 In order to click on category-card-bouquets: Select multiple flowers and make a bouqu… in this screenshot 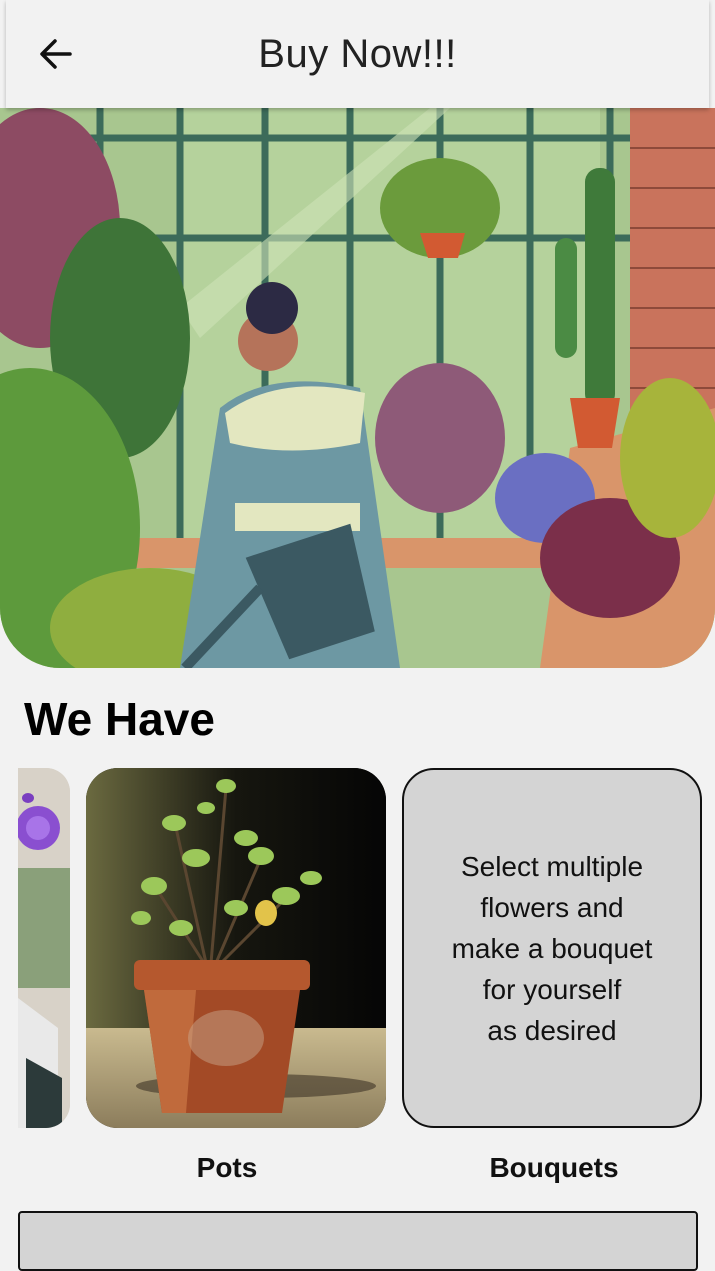, I will do `click(552, 948)`.